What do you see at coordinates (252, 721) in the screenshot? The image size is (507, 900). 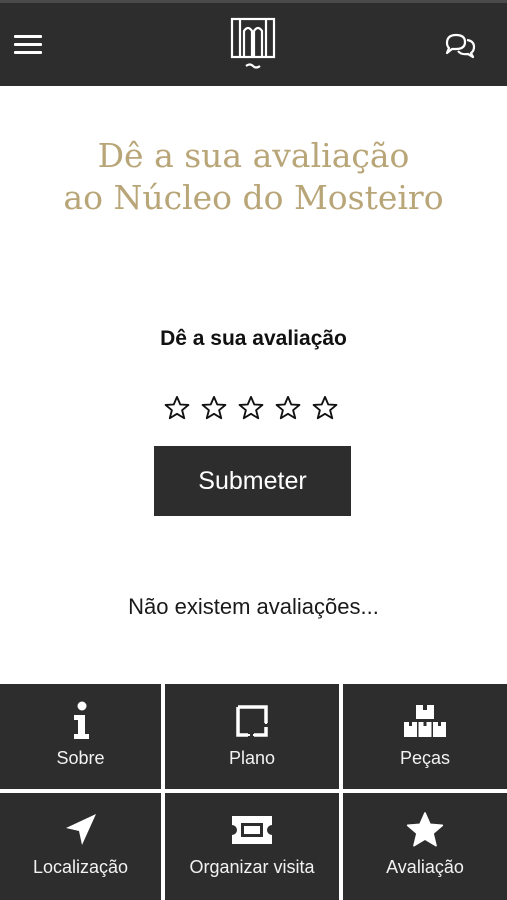 I see `floor-plan-icon` at bounding box center [252, 721].